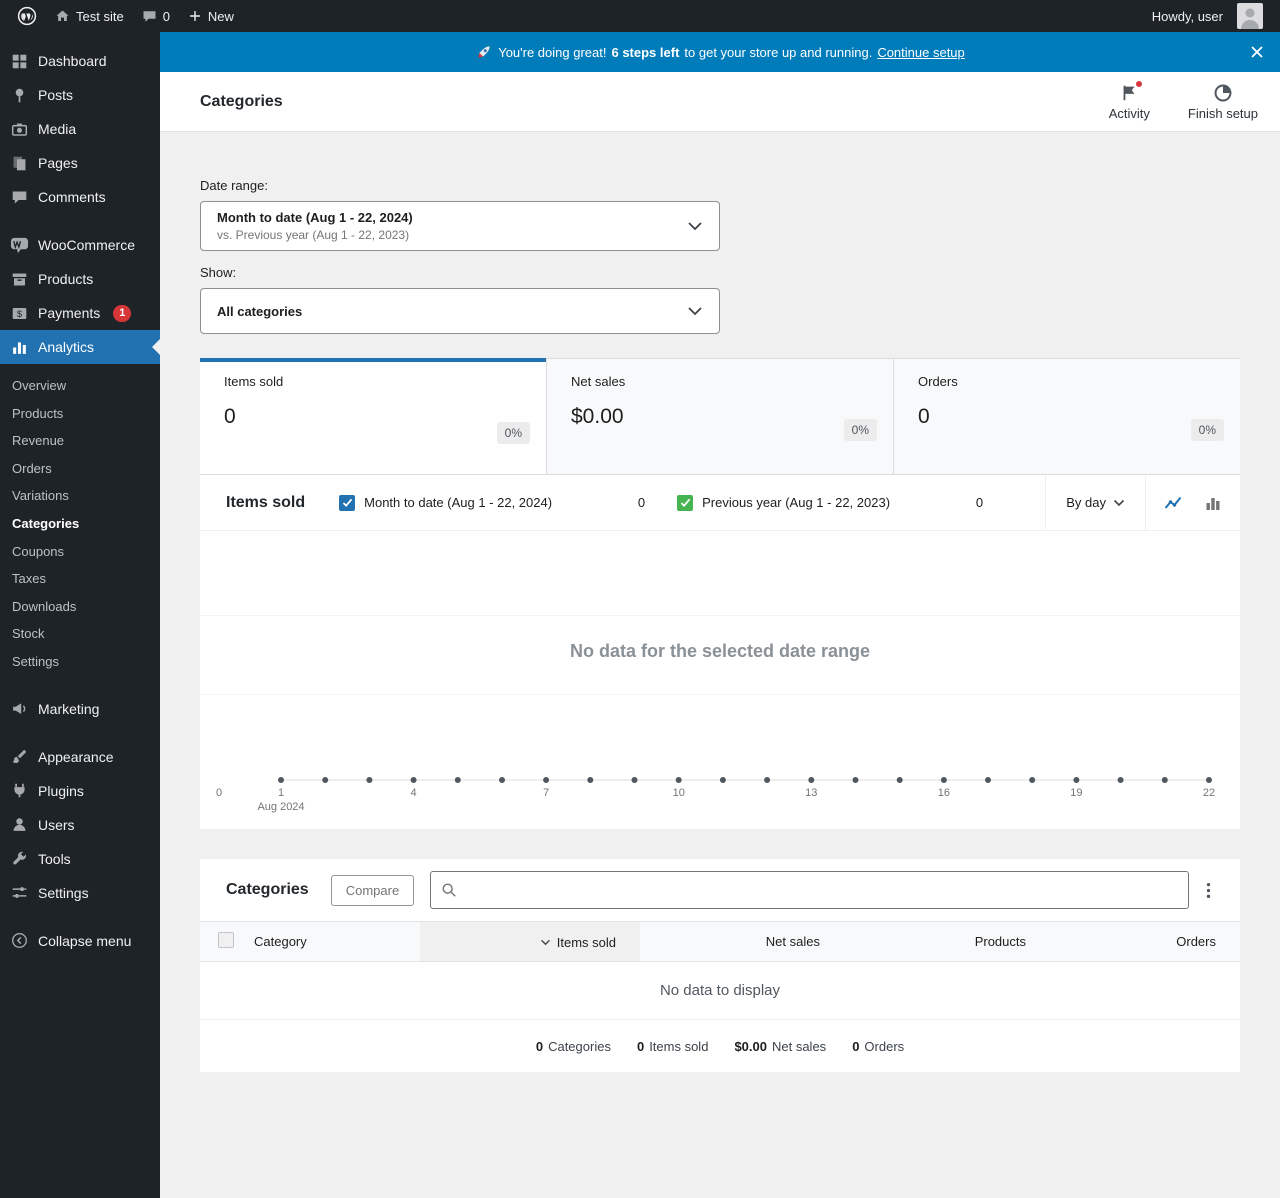 The image size is (1280, 1198). What do you see at coordinates (484, 52) in the screenshot?
I see `rocket-icon` at bounding box center [484, 52].